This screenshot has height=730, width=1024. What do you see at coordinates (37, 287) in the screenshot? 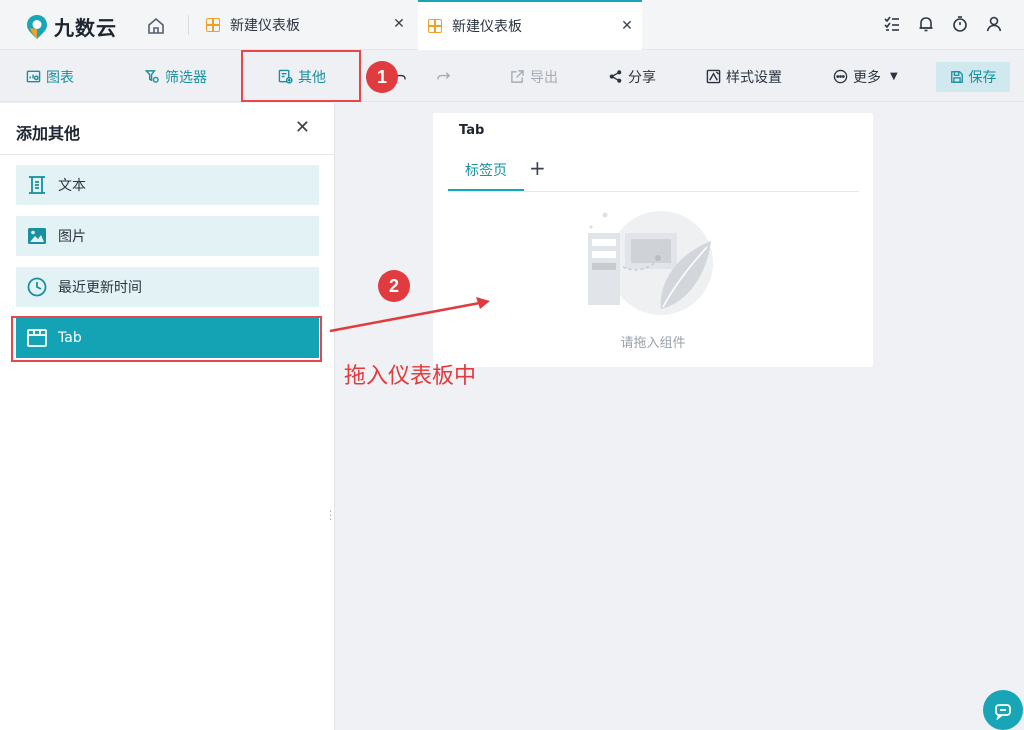
I see `clock-icon` at bounding box center [37, 287].